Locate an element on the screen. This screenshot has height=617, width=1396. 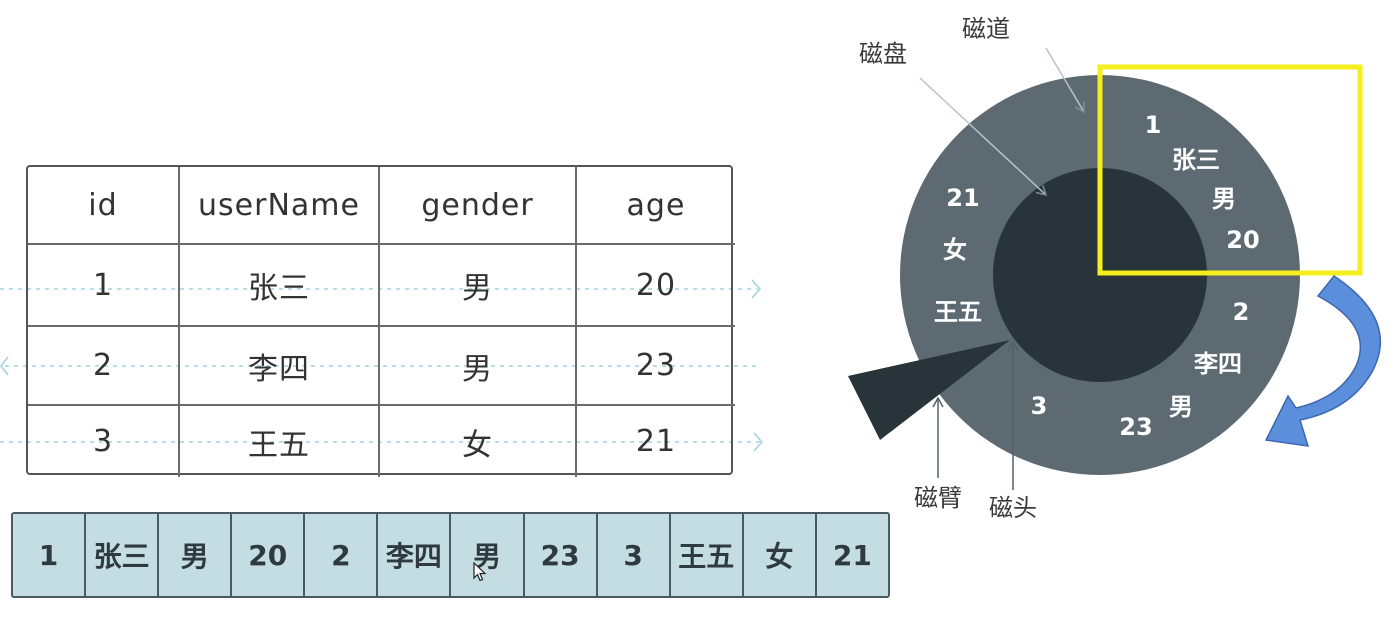
ring-text: 23 is located at coordinates (1135, 427).